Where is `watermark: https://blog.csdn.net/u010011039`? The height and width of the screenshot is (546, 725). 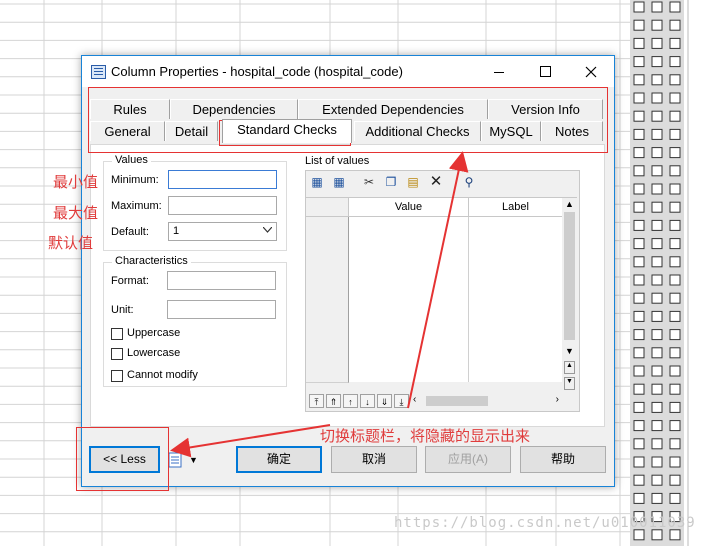 watermark: https://blog.csdn.net/u010011039 is located at coordinates (545, 523).